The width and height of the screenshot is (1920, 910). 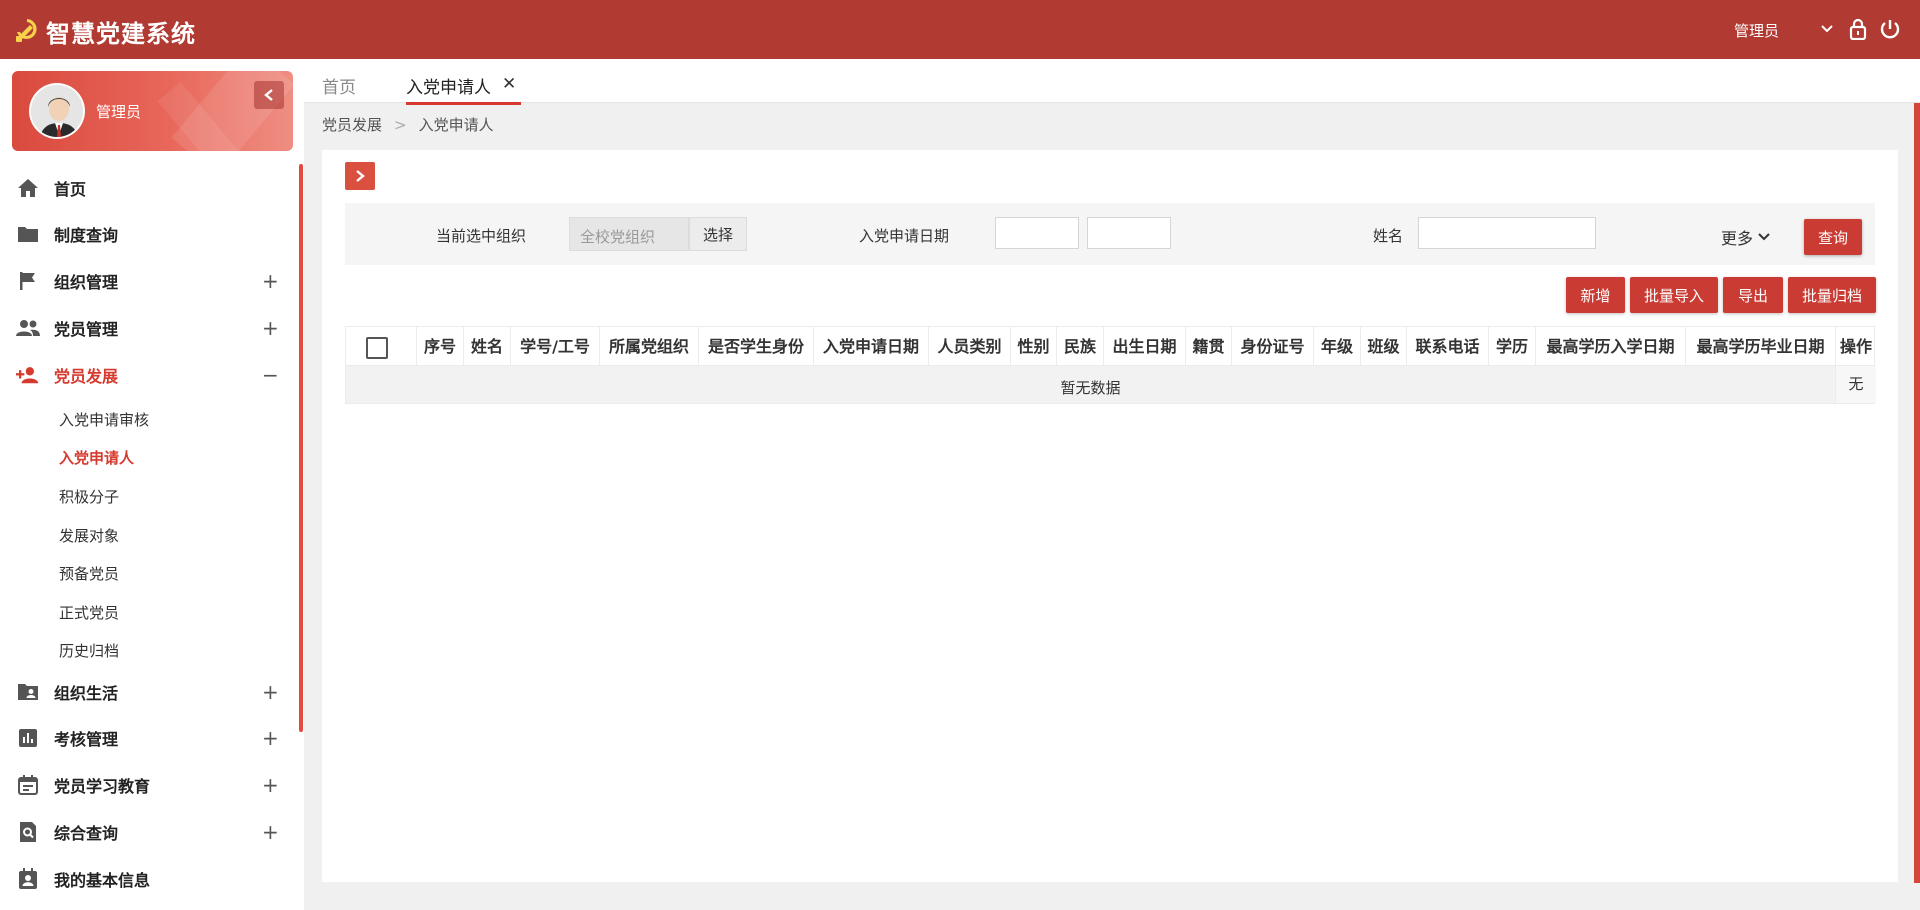 What do you see at coordinates (1595, 295) in the screenshot?
I see `add-button: 新增` at bounding box center [1595, 295].